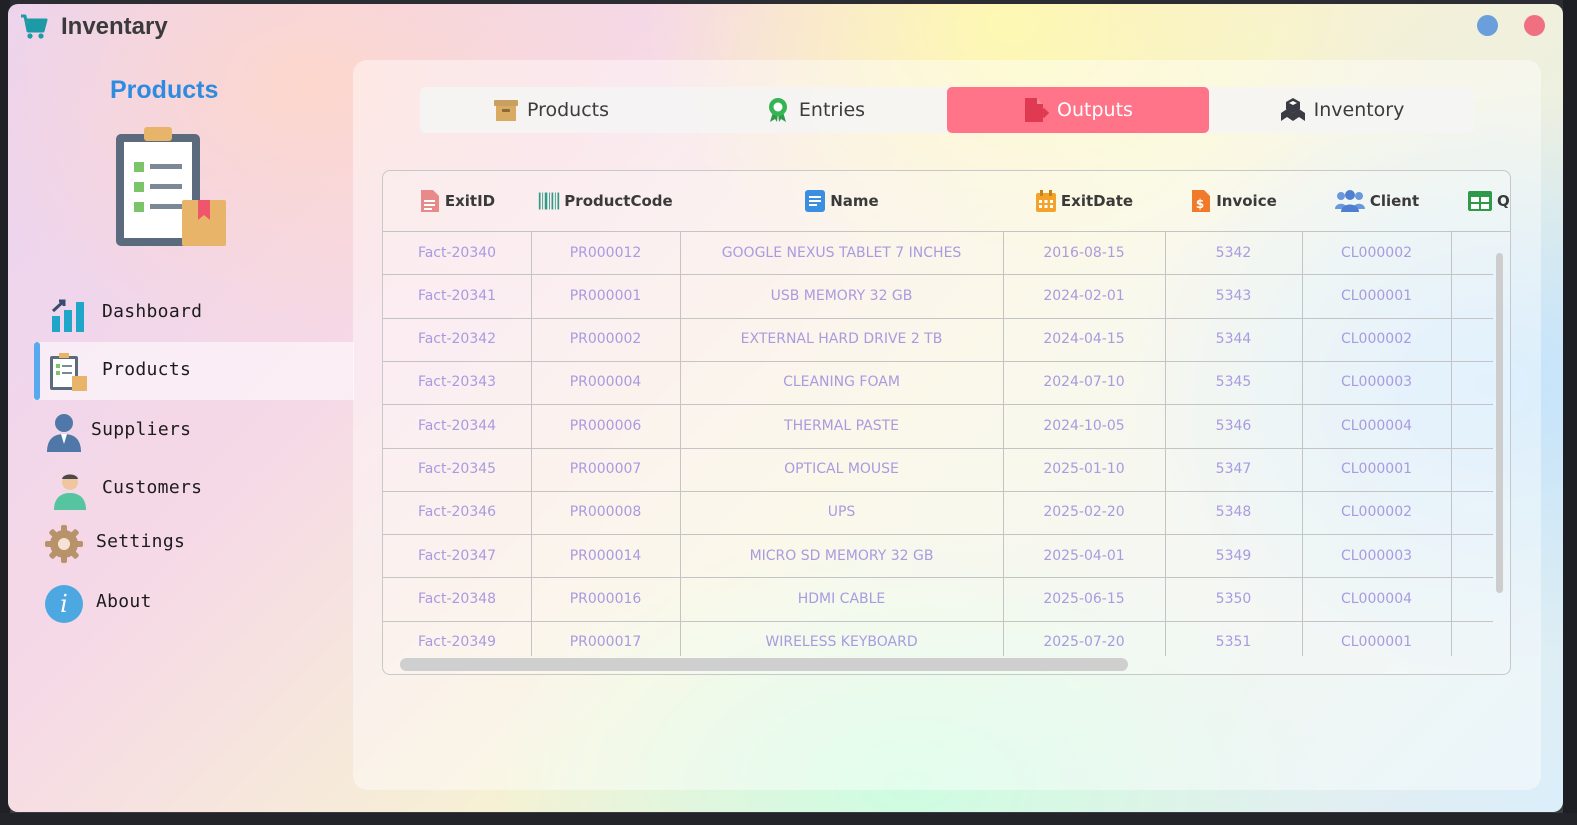 This screenshot has width=1577, height=825. Describe the element at coordinates (457, 598) in the screenshot. I see `table-cell: Fact-20348` at that location.